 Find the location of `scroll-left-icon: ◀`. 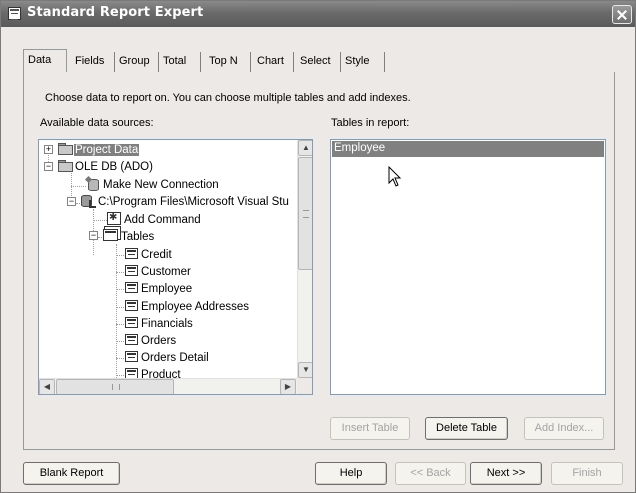

scroll-left-icon: ◀ is located at coordinates (47, 386).